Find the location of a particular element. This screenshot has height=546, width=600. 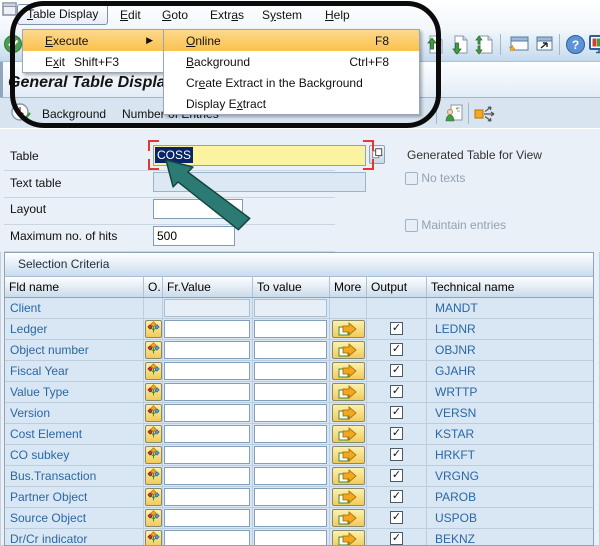

layout-input is located at coordinates (198, 209).